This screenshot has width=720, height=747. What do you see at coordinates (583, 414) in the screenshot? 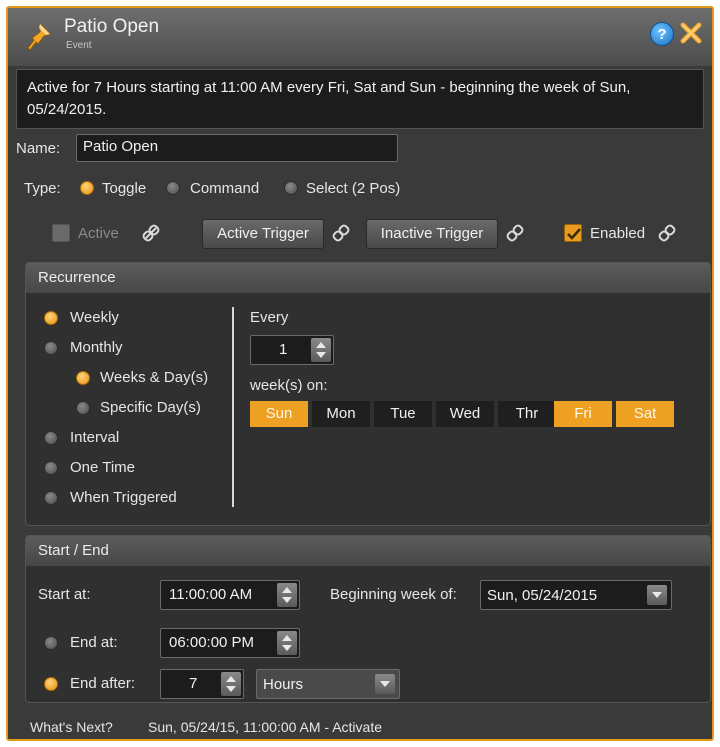
I see `day-fri: Fri` at bounding box center [583, 414].